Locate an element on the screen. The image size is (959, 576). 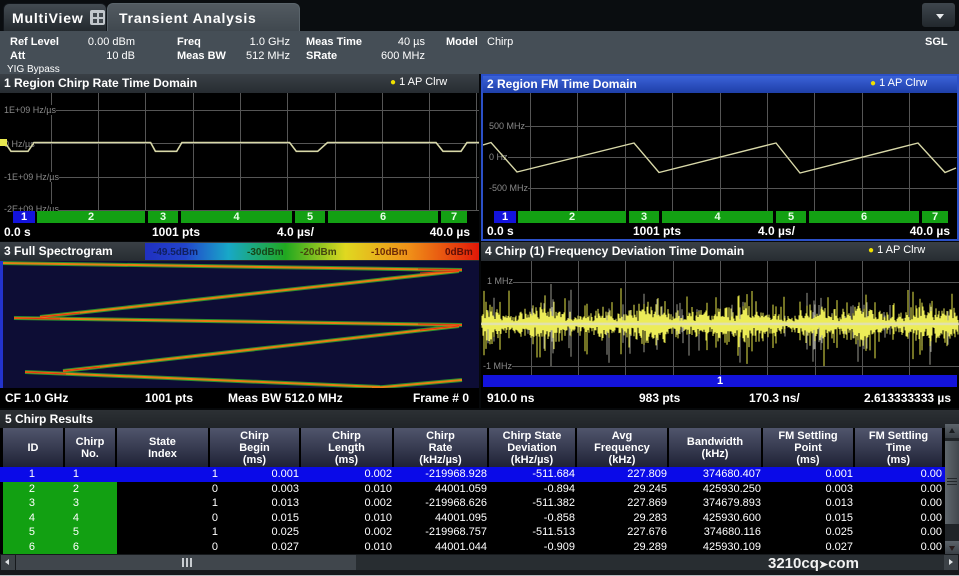
svg-text: 0dBm is located at coordinates (459, 252).